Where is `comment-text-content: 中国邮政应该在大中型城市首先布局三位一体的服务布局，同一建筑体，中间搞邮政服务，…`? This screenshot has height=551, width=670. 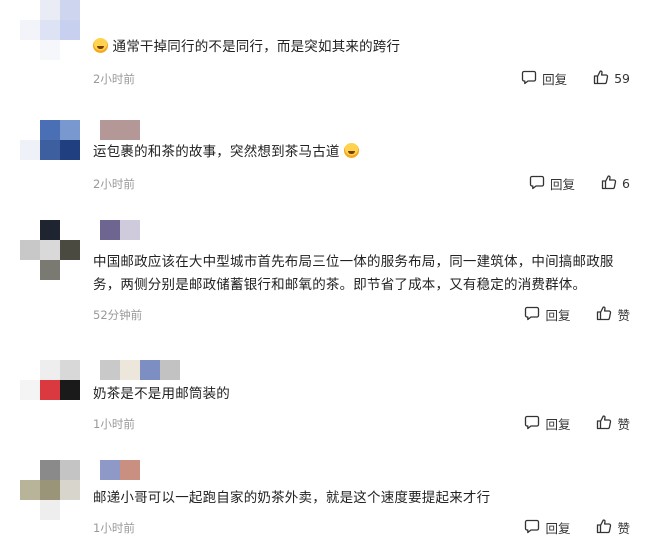
comment-text-content: 中国邮政应该在大中型城市首先布局三位一体的服务布局，同一建筑体，中间搞邮政服务，… is located at coordinates (353, 273).